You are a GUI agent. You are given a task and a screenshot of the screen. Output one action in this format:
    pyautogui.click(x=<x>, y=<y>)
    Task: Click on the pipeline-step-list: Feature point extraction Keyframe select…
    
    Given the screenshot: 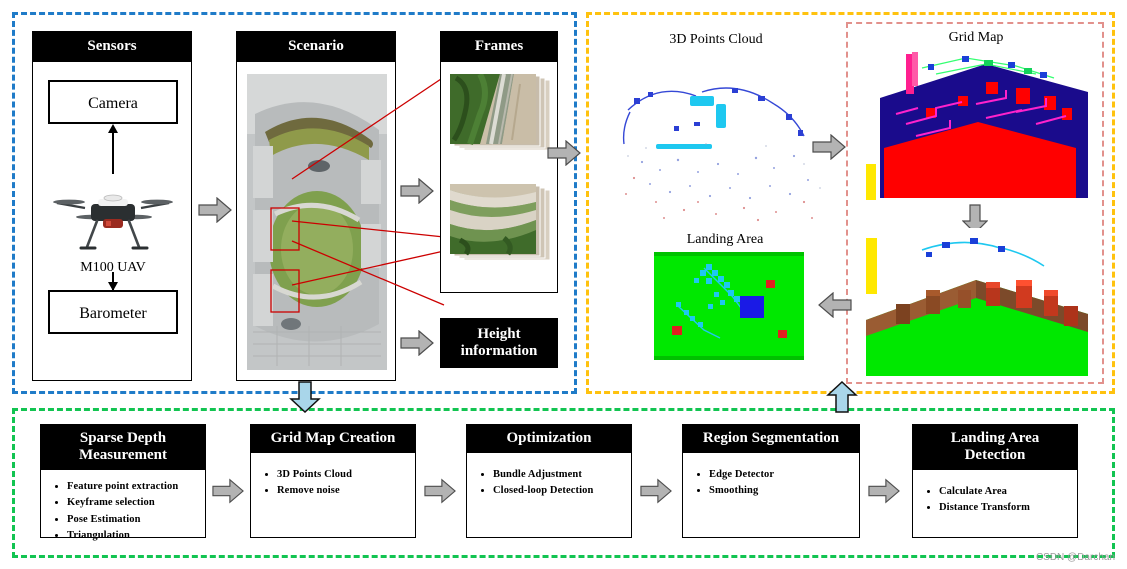 What is the action you would take?
    pyautogui.click(x=123, y=510)
    